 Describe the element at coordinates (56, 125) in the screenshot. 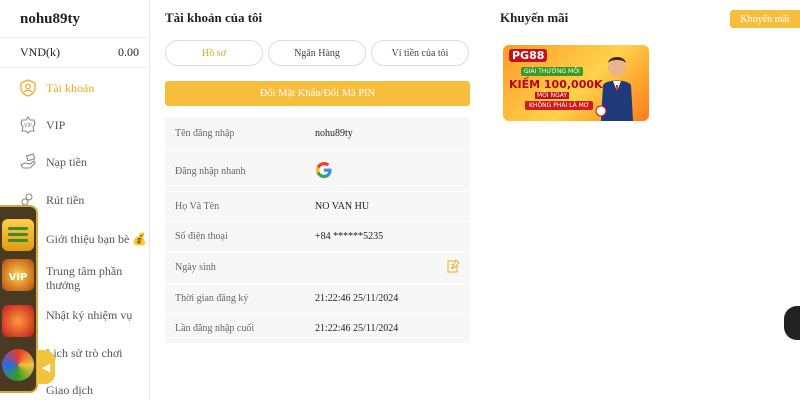

I see `sidebar-item-label: VIP` at that location.